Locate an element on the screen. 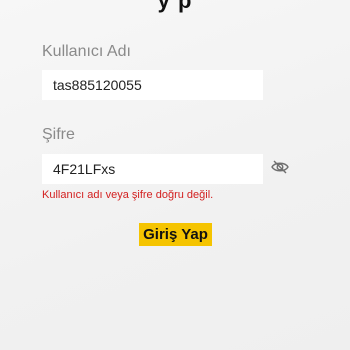  username-input is located at coordinates (152, 85).